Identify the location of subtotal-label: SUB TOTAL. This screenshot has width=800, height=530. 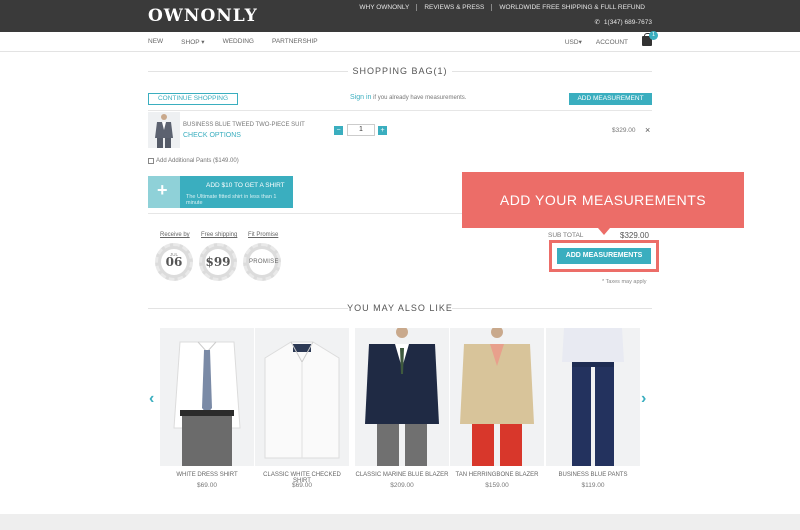
(566, 235).